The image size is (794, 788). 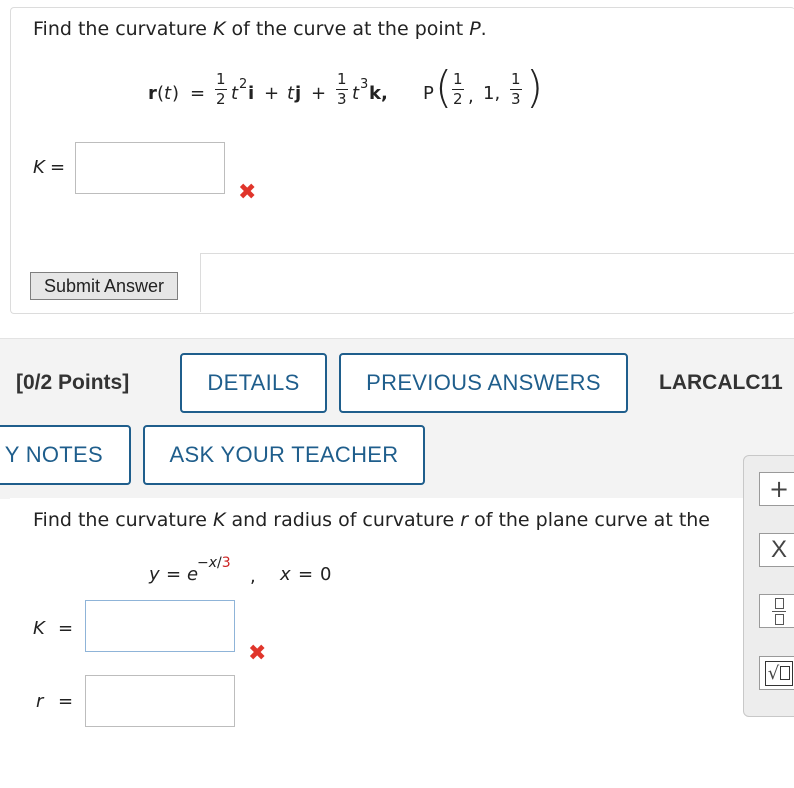 What do you see at coordinates (326, 574) in the screenshot?
I see `eq-x-value: 0` at bounding box center [326, 574].